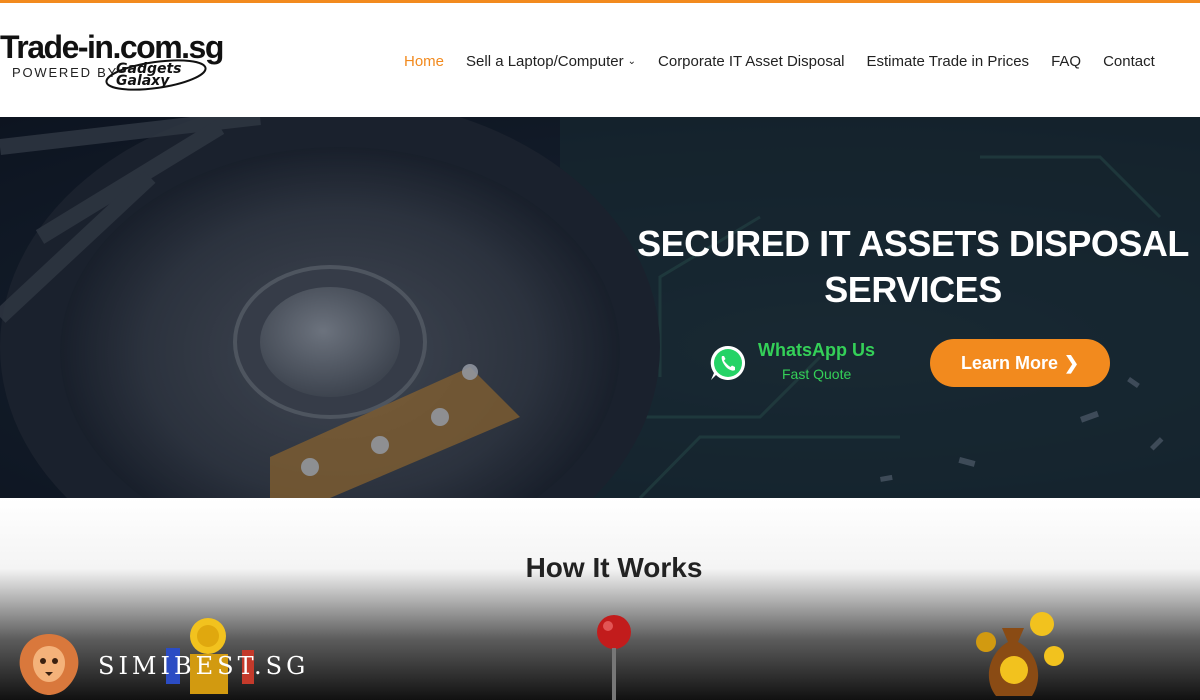  Describe the element at coordinates (149, 75) in the screenshot. I see `logo-brand-text: Gadgets Galaxy` at that location.